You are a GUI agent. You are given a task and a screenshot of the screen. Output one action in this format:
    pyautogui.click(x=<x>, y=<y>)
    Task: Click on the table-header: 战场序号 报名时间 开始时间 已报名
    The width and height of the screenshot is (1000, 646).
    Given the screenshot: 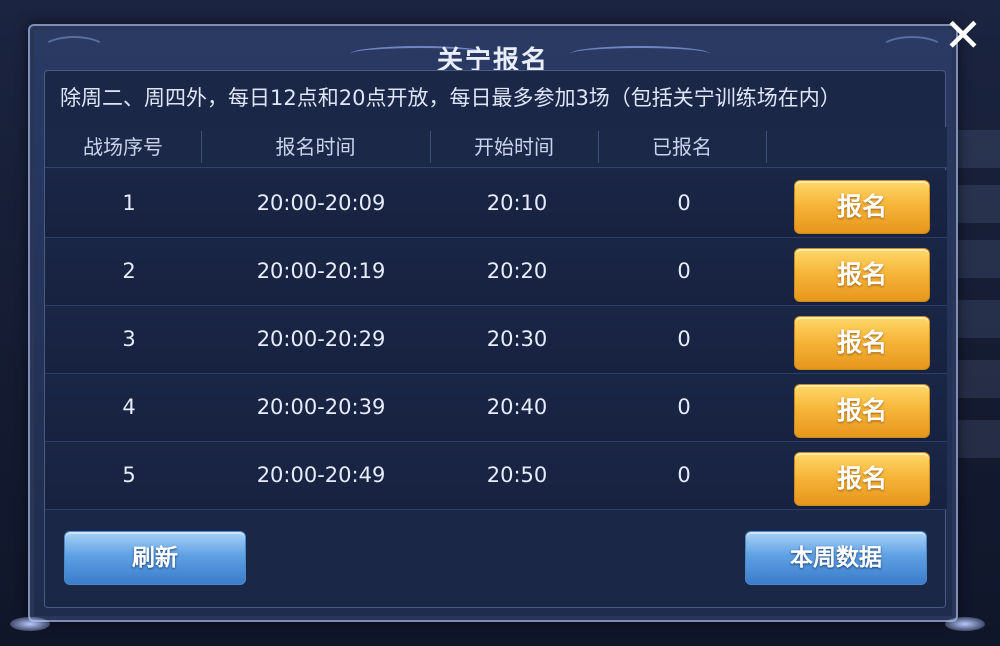 What is the action you would take?
    pyautogui.click(x=496, y=147)
    